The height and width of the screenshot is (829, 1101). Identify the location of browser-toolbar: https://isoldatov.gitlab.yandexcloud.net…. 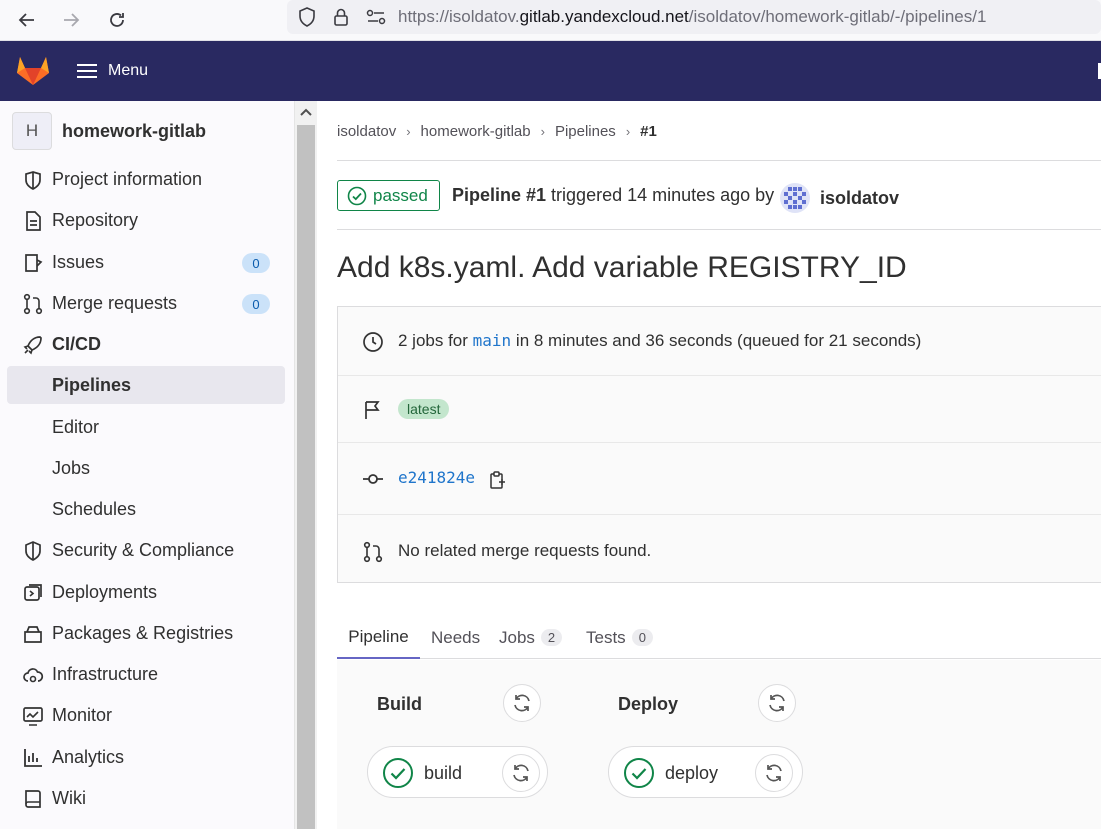
(550, 20).